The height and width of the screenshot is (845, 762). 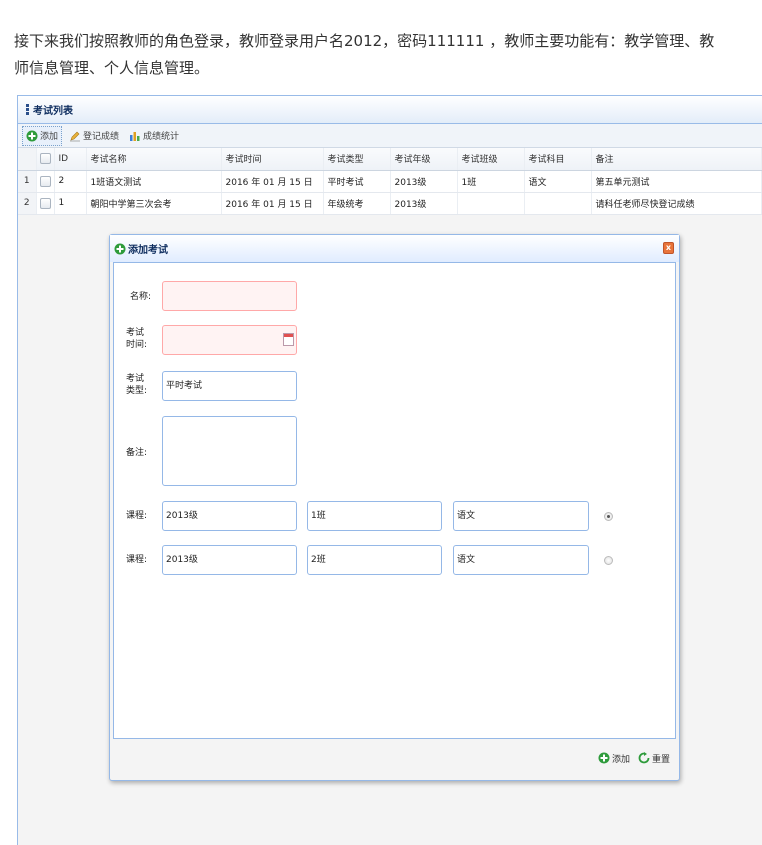 What do you see at coordinates (135, 333) in the screenshot?
I see `time-label-line1: 考试` at bounding box center [135, 333].